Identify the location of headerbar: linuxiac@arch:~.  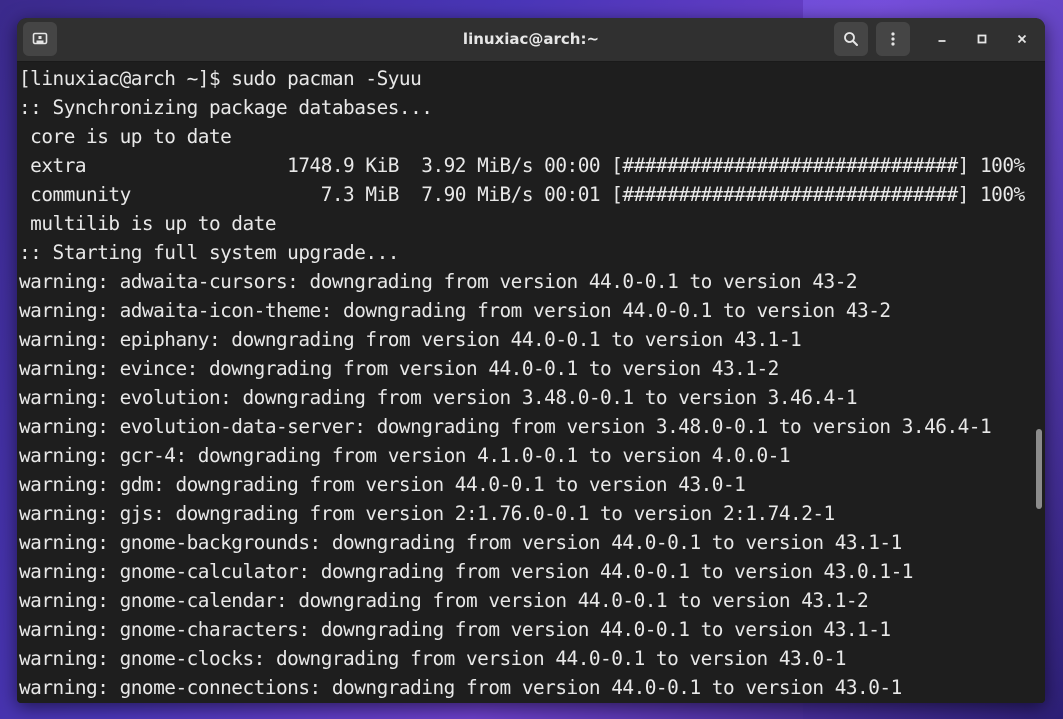
(531, 40).